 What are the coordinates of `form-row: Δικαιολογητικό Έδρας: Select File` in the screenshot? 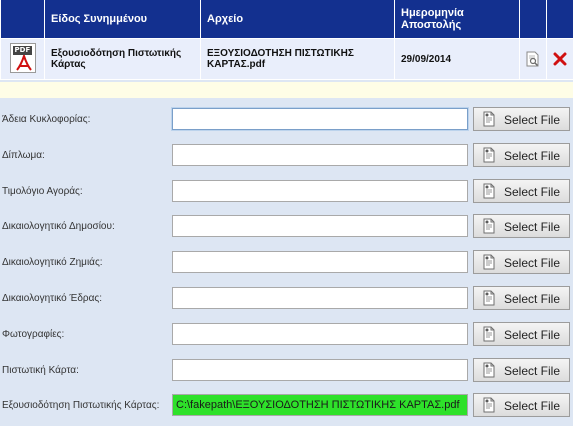 It's located at (286, 299).